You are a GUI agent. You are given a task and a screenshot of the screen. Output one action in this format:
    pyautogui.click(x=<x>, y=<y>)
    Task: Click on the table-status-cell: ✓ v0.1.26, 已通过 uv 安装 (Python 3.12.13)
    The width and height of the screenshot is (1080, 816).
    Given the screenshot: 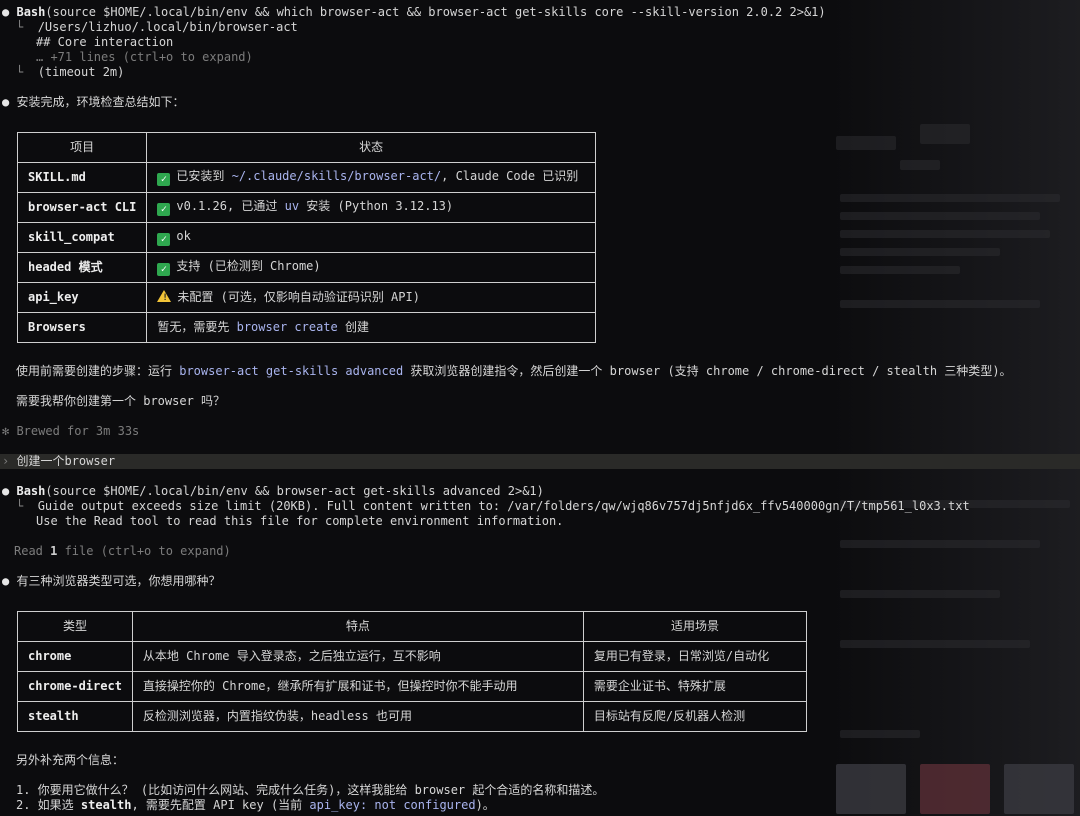 What is the action you would take?
    pyautogui.click(x=371, y=207)
    